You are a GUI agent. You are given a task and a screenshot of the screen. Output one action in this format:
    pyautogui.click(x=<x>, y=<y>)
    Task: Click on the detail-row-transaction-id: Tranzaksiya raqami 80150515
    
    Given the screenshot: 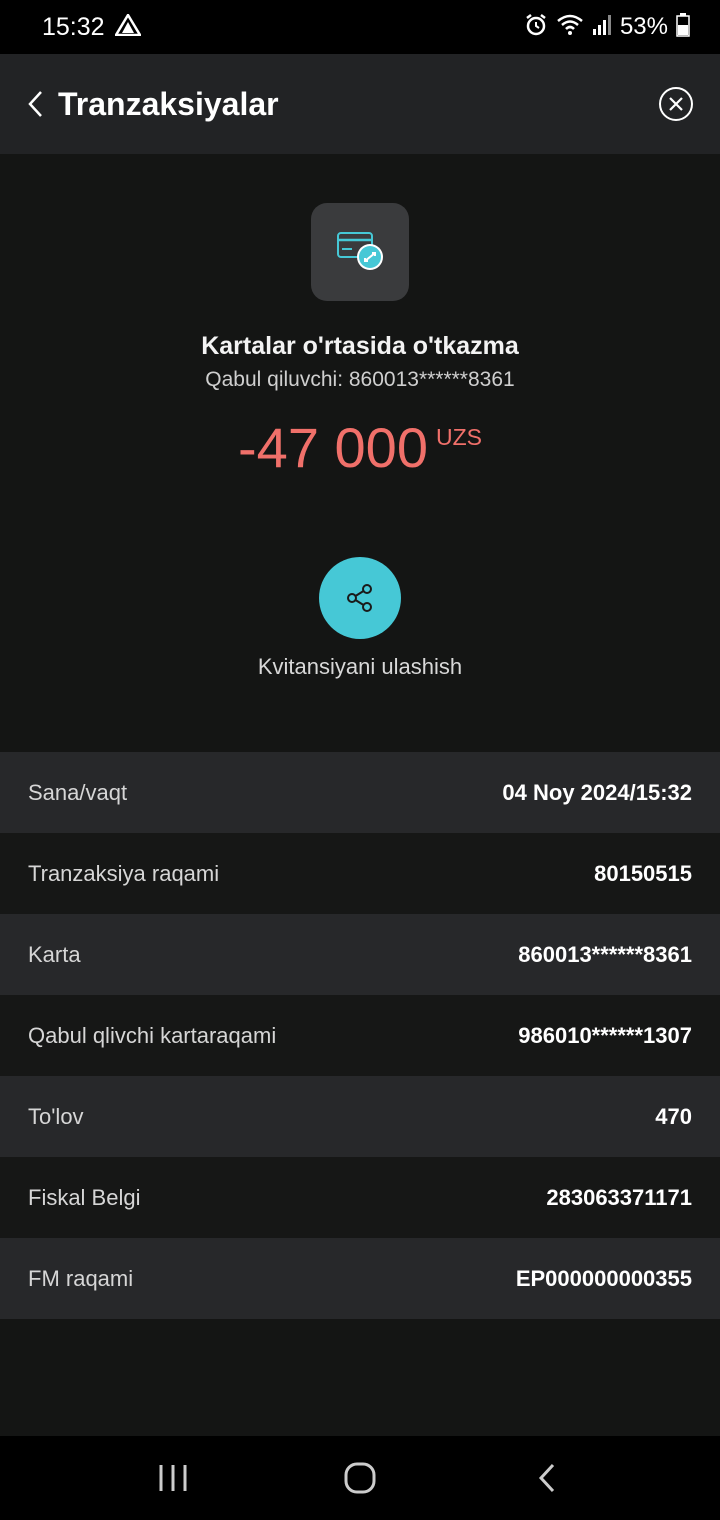 What is the action you would take?
    pyautogui.click(x=360, y=873)
    